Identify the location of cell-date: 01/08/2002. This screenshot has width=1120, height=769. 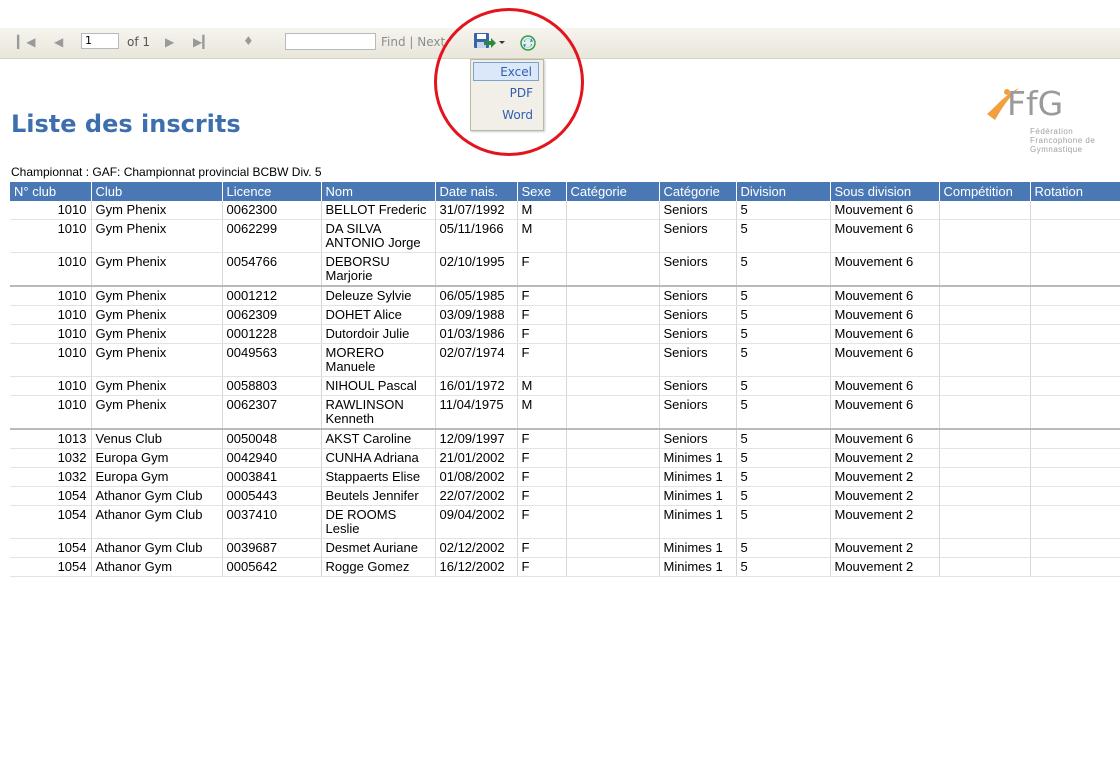
(476, 477).